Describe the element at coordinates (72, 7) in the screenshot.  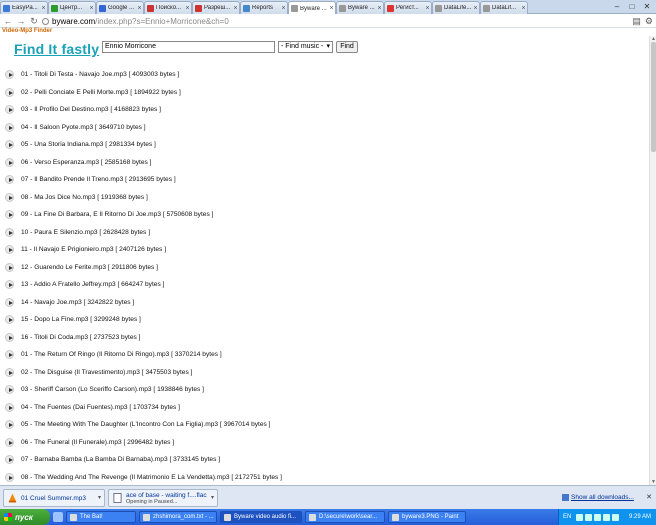
I see `browser-tab: Центр... ×` at that location.